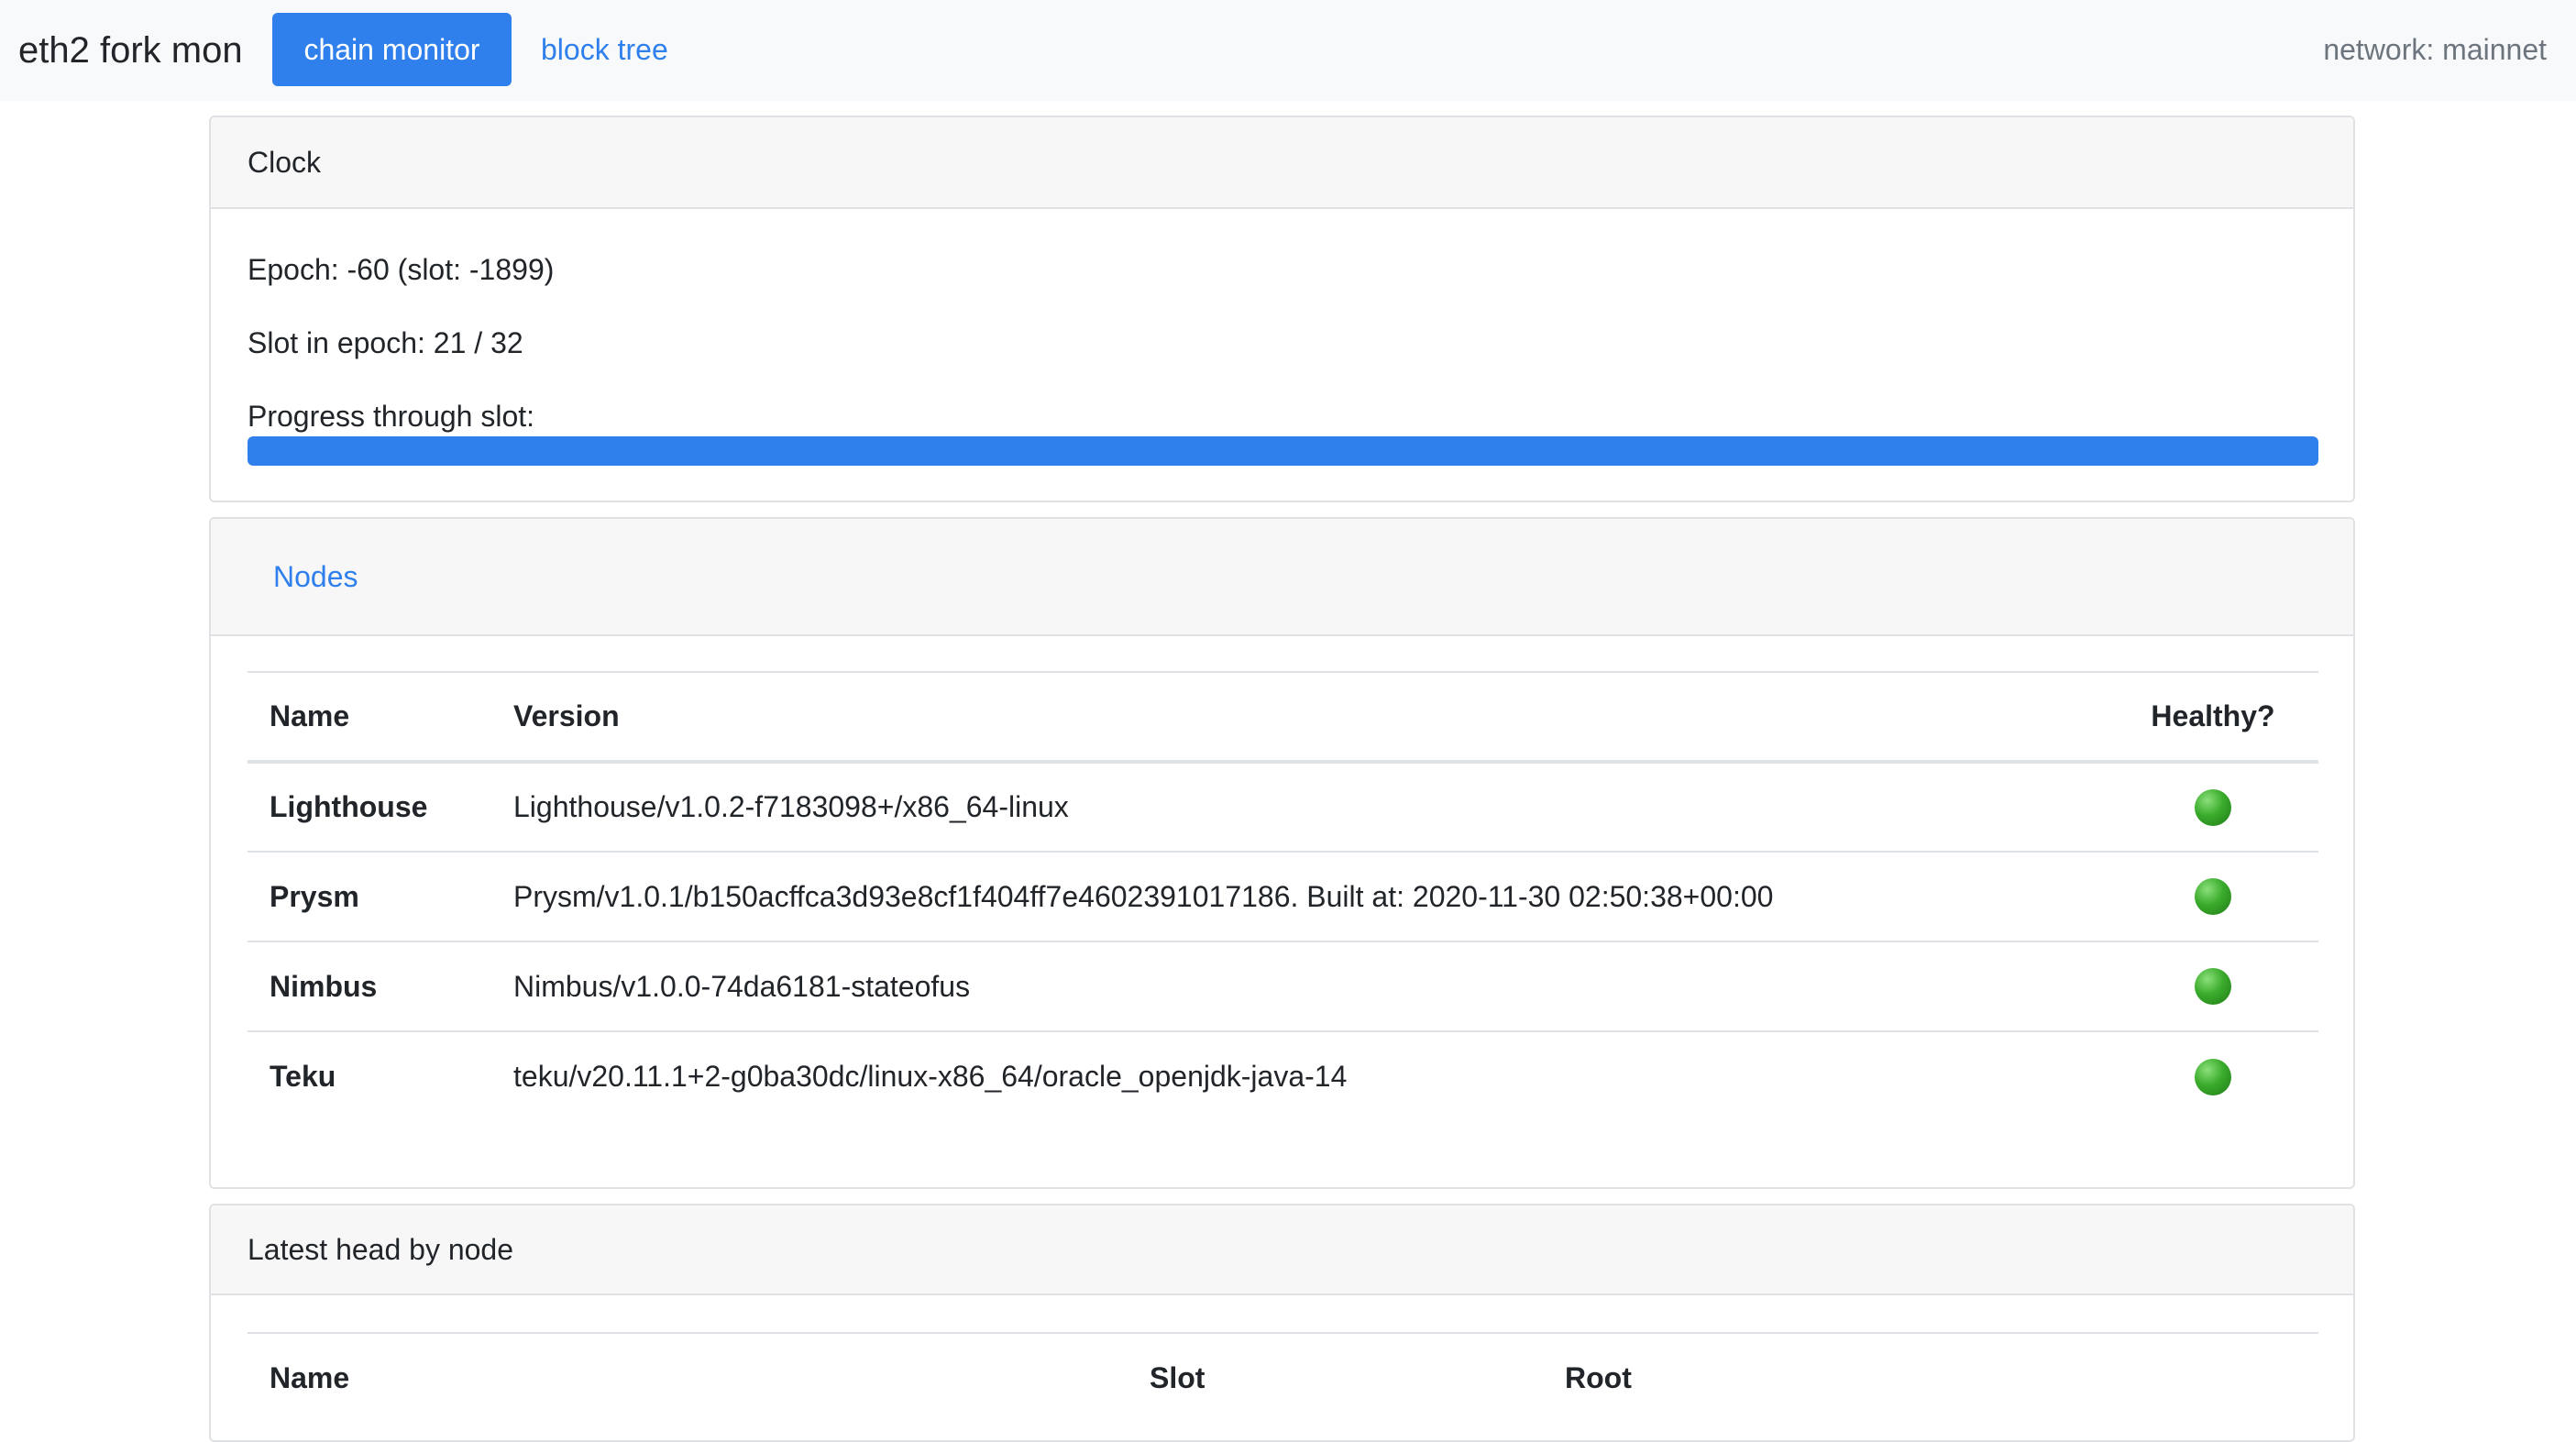 This screenshot has height=1442, width=2576. I want to click on nodes-table-header-row: Name Version Healthy?, so click(1283, 717).